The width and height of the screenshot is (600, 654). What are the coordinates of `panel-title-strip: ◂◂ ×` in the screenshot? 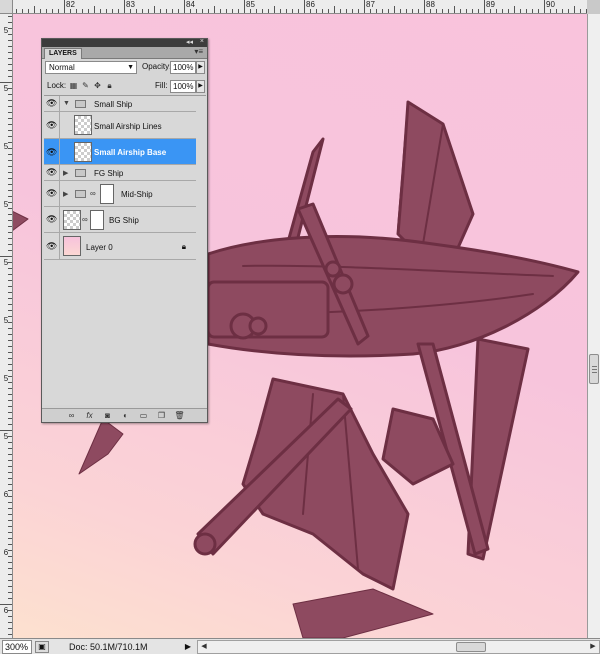 It's located at (124, 42).